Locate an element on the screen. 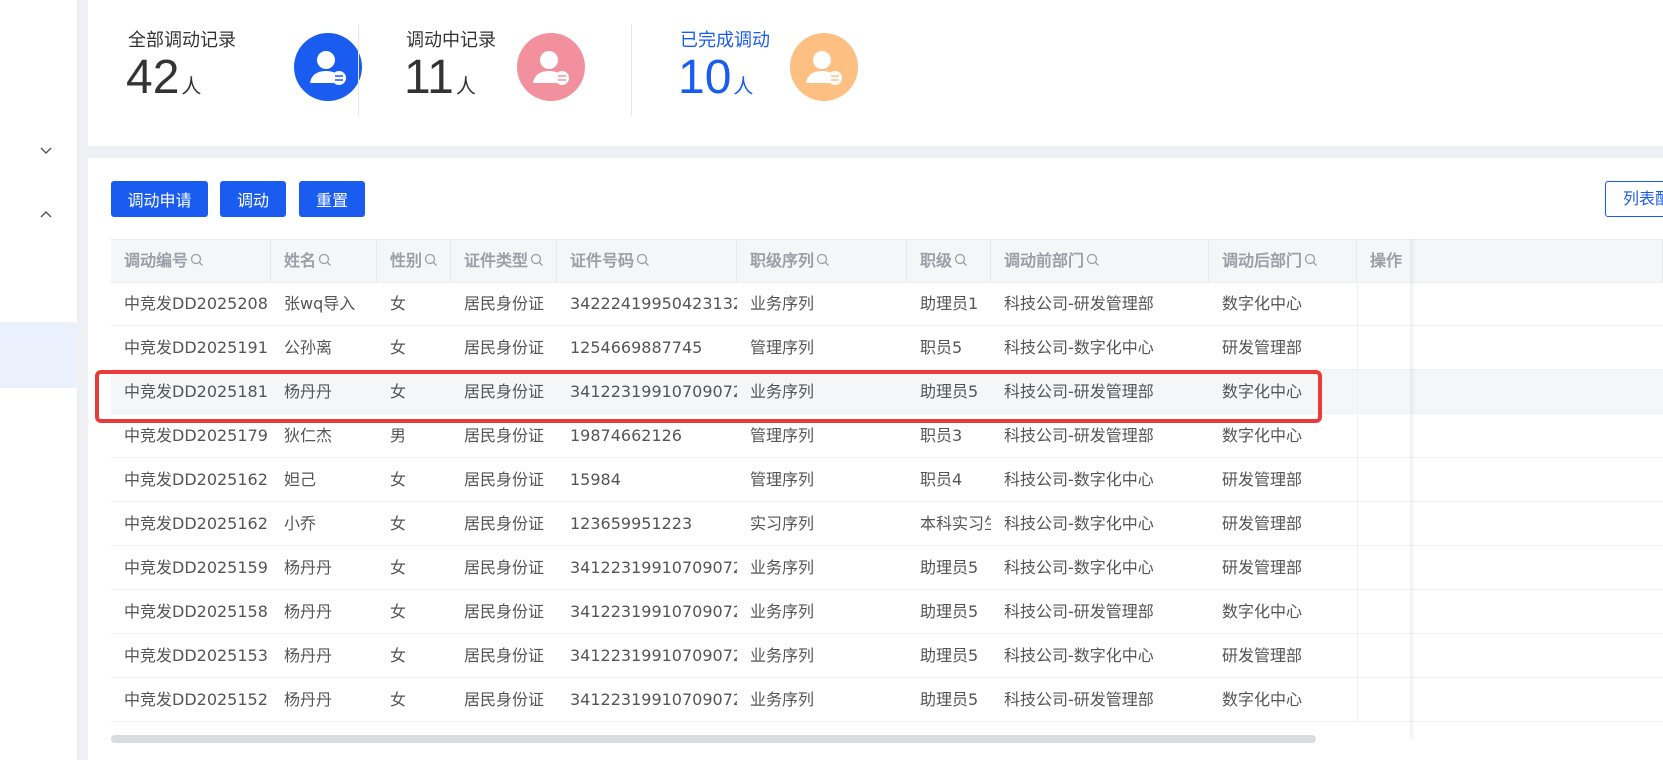 This screenshot has height=760, width=1663. cell-to-dept: 数字化中心 is located at coordinates (1262, 611).